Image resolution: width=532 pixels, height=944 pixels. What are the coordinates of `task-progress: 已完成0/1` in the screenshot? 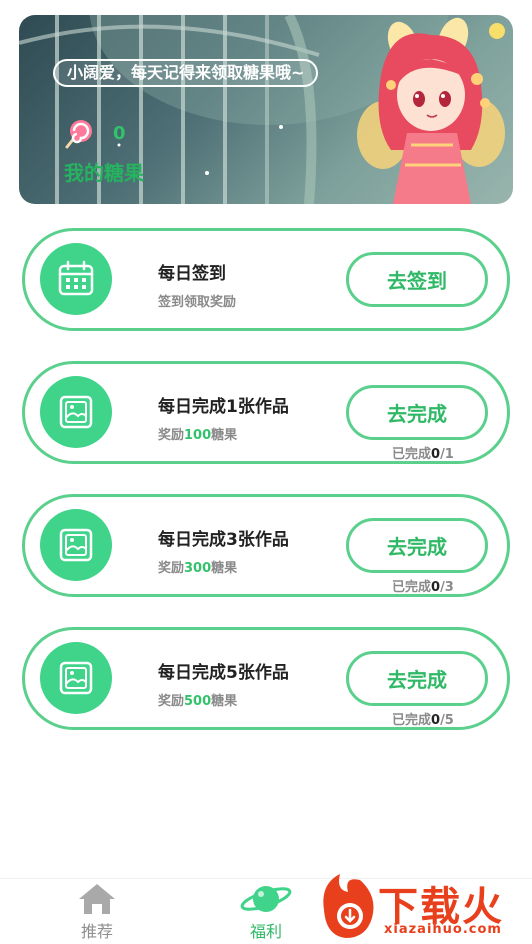 It's located at (423, 452).